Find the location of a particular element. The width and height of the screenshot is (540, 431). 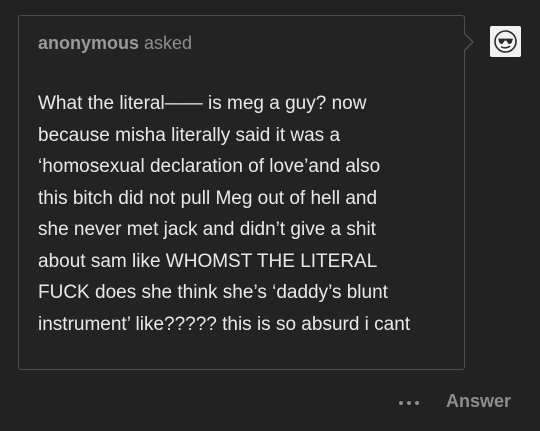

question-line: What the literal—— is meg a guy? now is located at coordinates (202, 103).